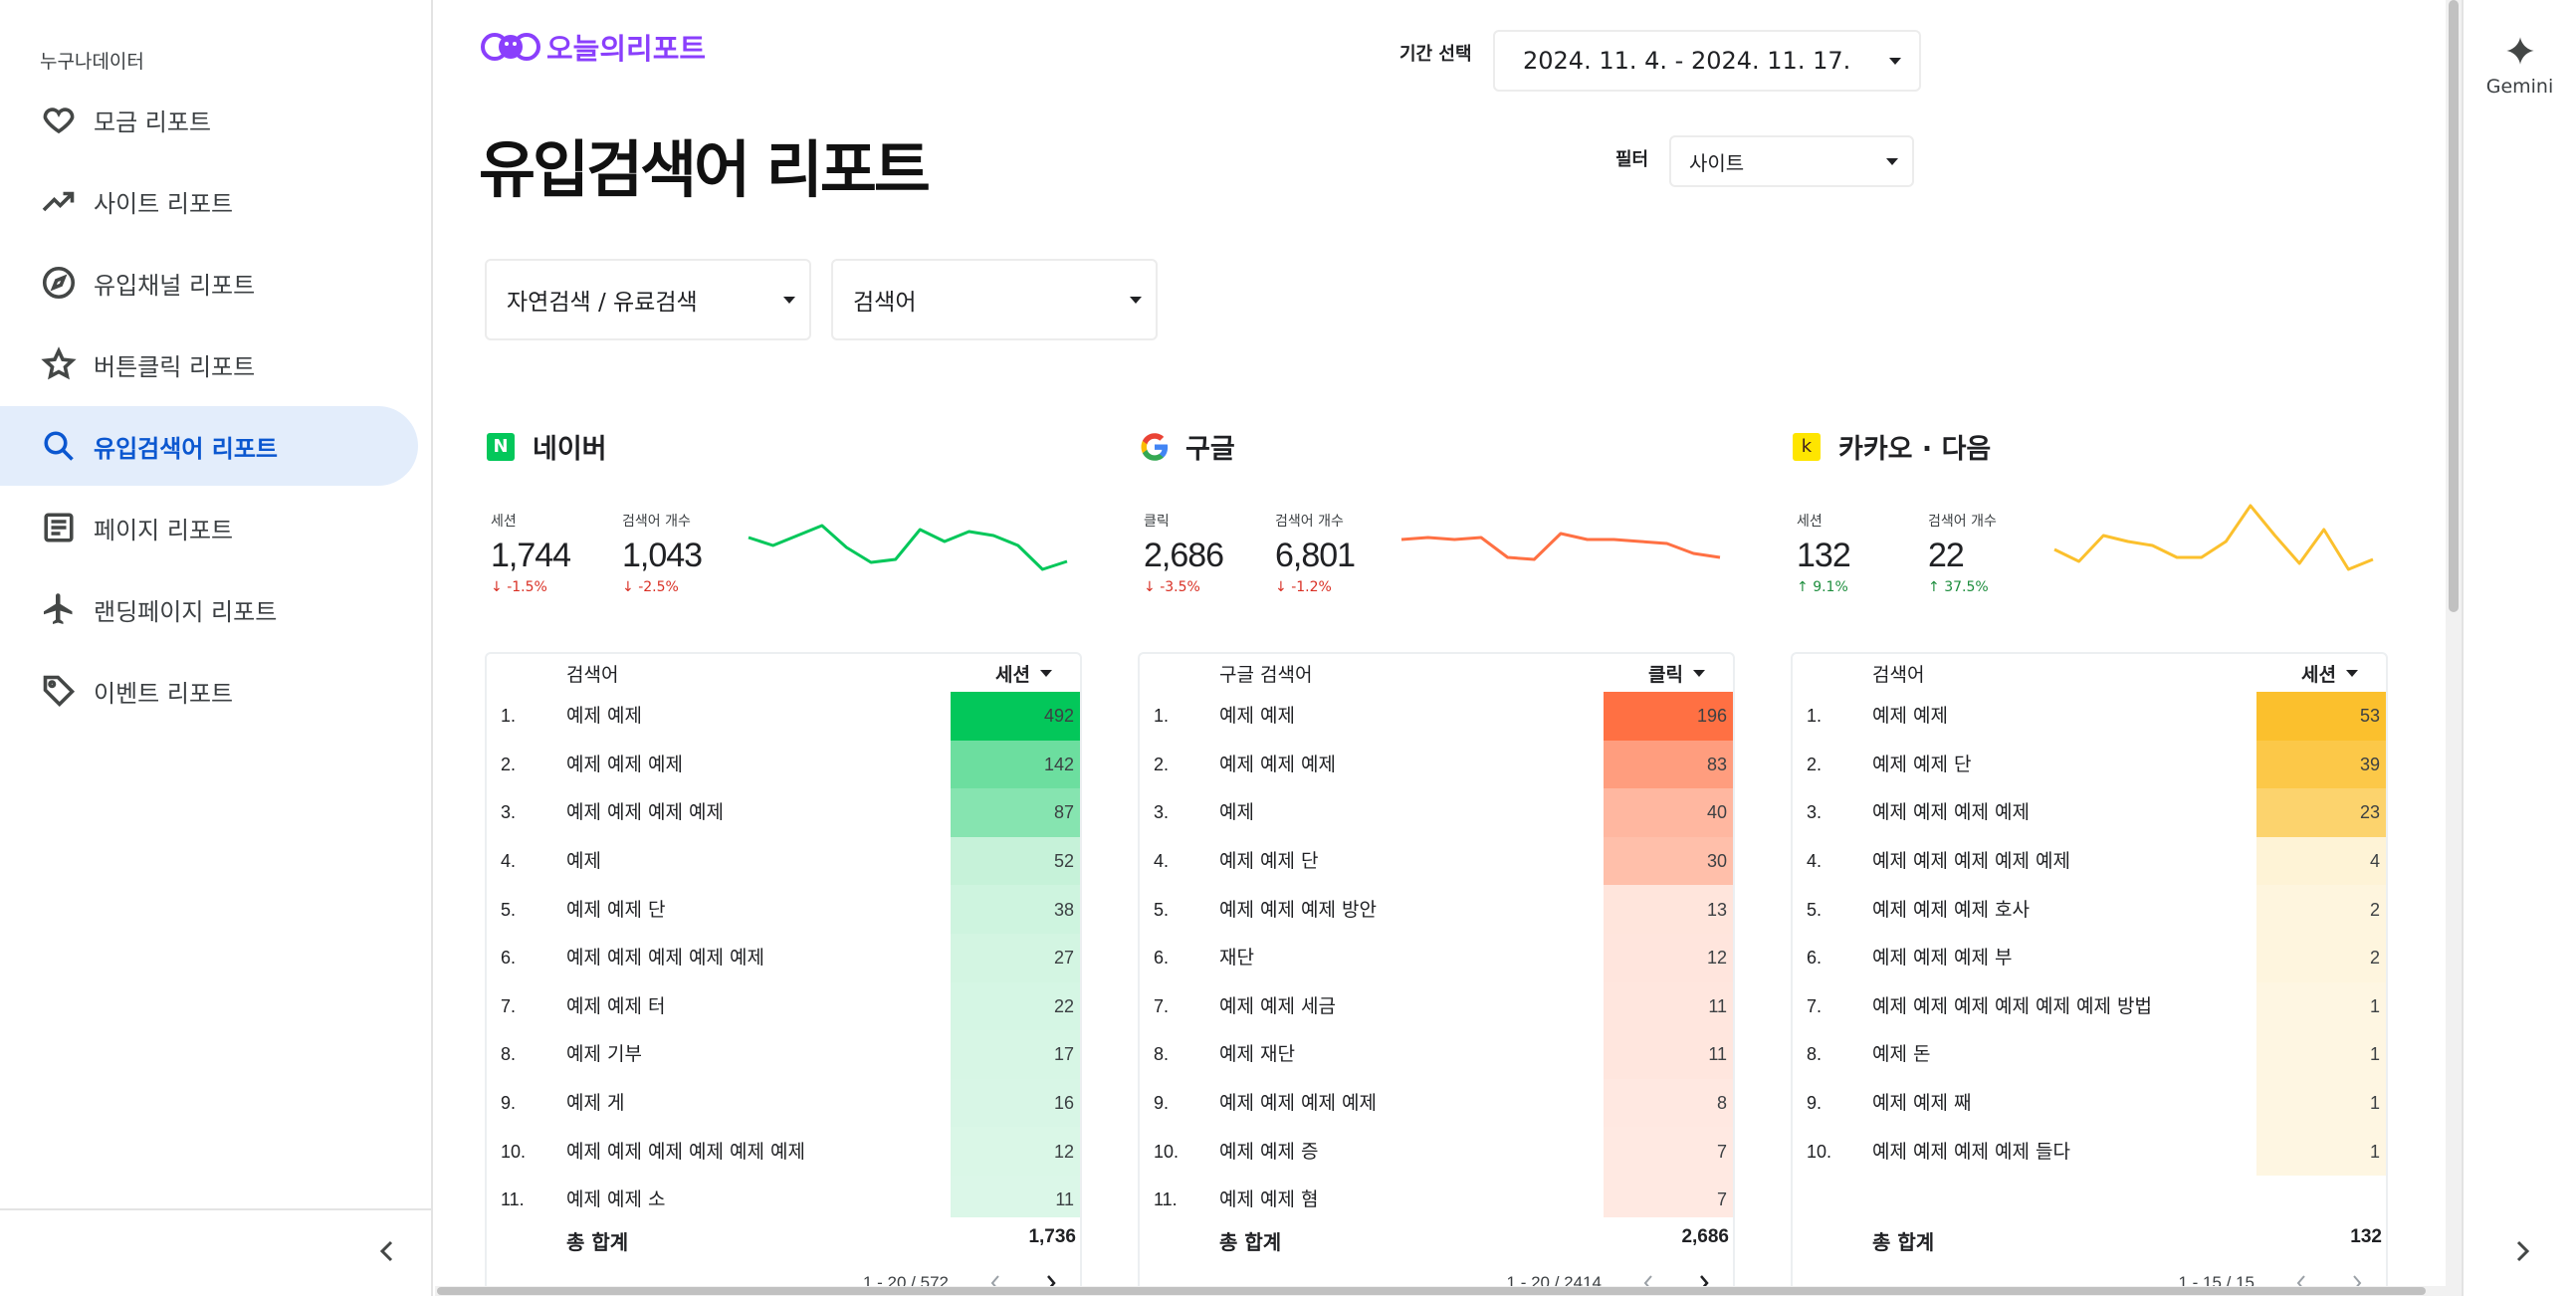 The height and width of the screenshot is (1296, 2576). Describe the element at coordinates (209, 201) in the screenshot. I see `sidebar-item-site-report: 사이트 리포트` at that location.